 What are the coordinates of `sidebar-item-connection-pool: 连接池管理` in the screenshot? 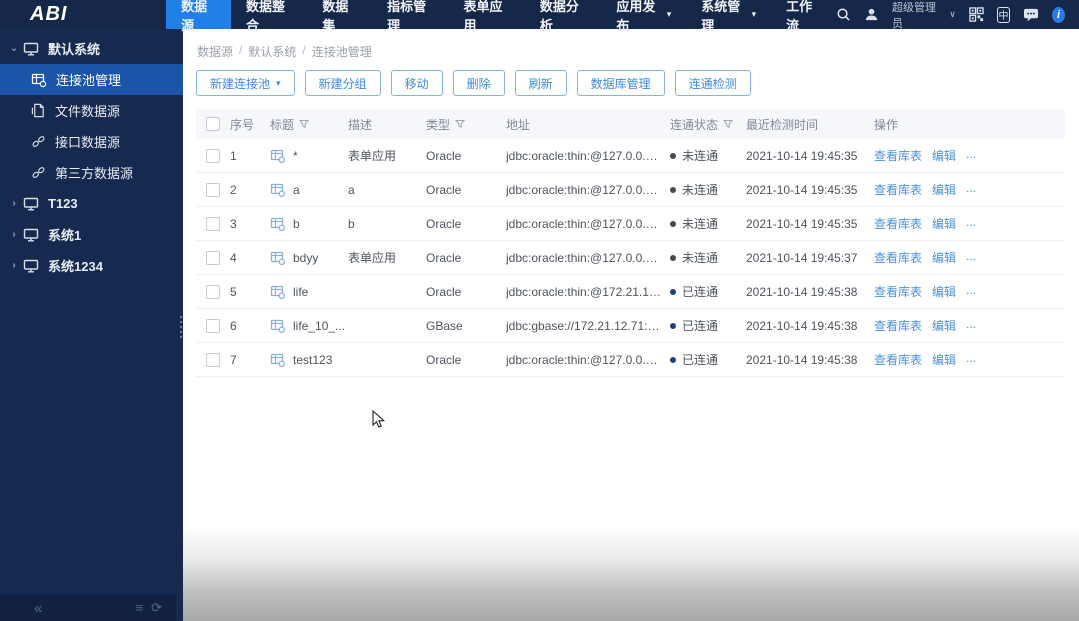 It's located at (91, 79).